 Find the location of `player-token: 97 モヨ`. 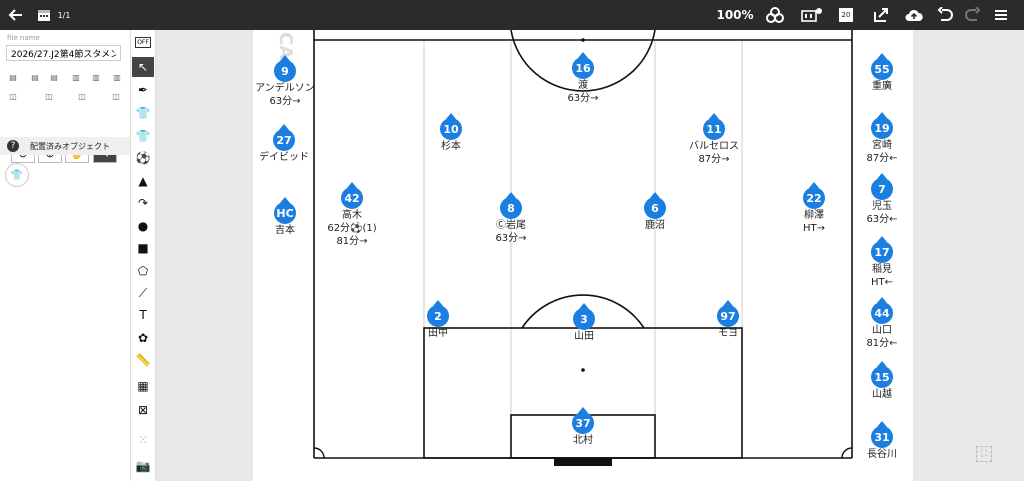

player-token: 97 モヨ is located at coordinates (728, 320).